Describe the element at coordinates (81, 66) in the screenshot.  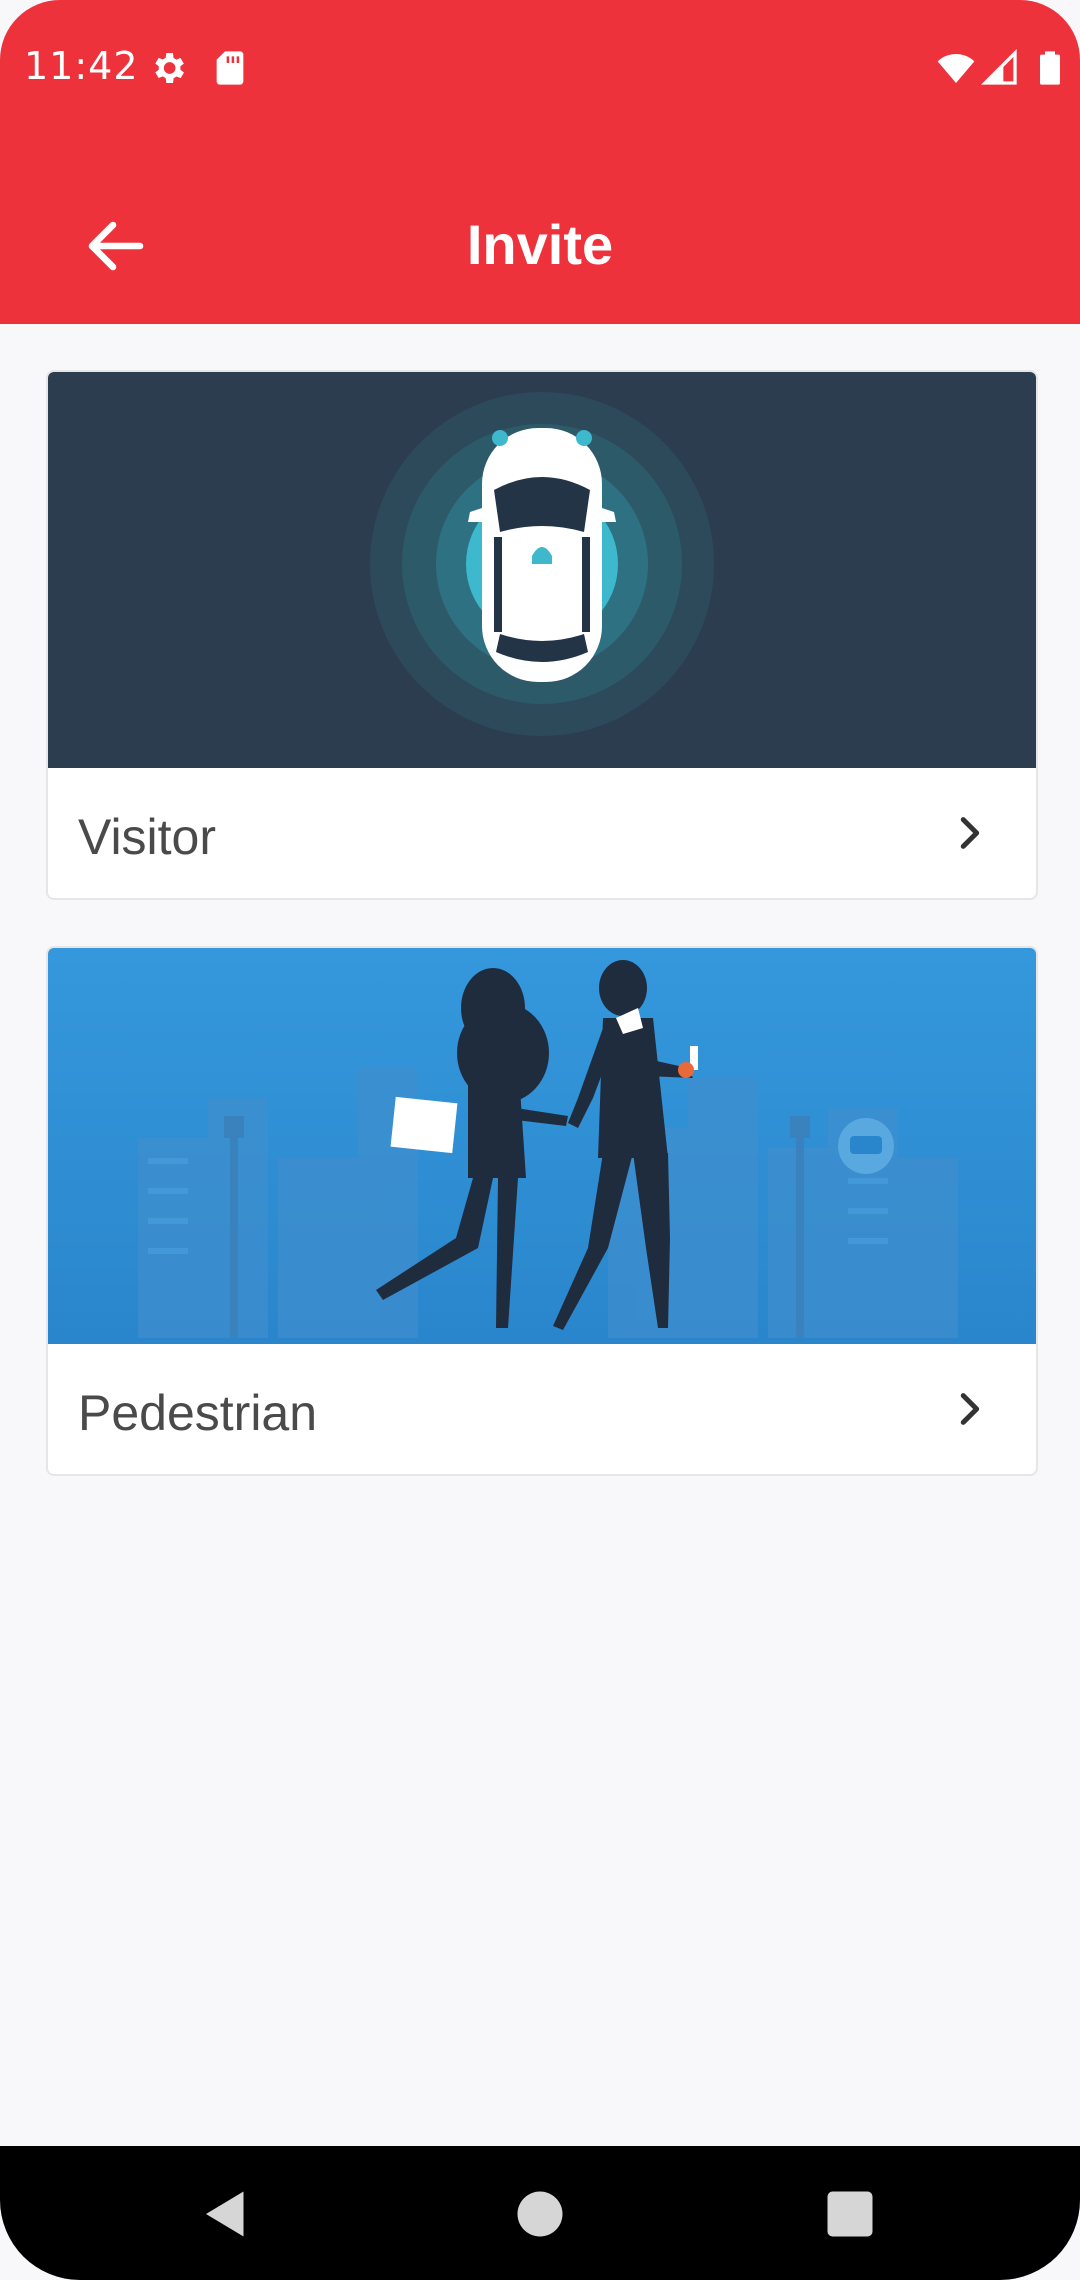
I see `status-time: 11:42` at that location.